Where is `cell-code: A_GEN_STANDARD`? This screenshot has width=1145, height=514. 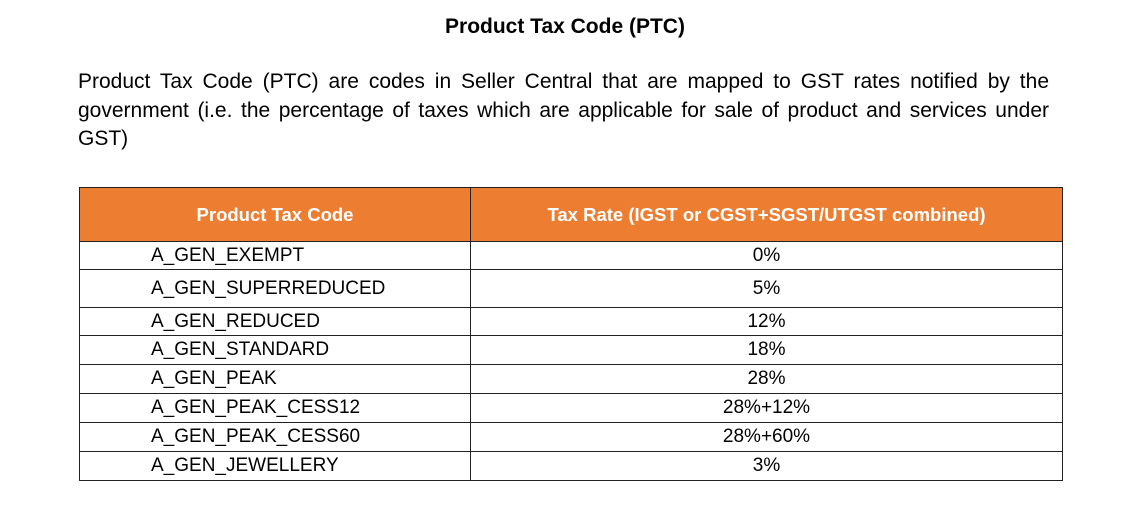 cell-code: A_GEN_STANDARD is located at coordinates (275, 350).